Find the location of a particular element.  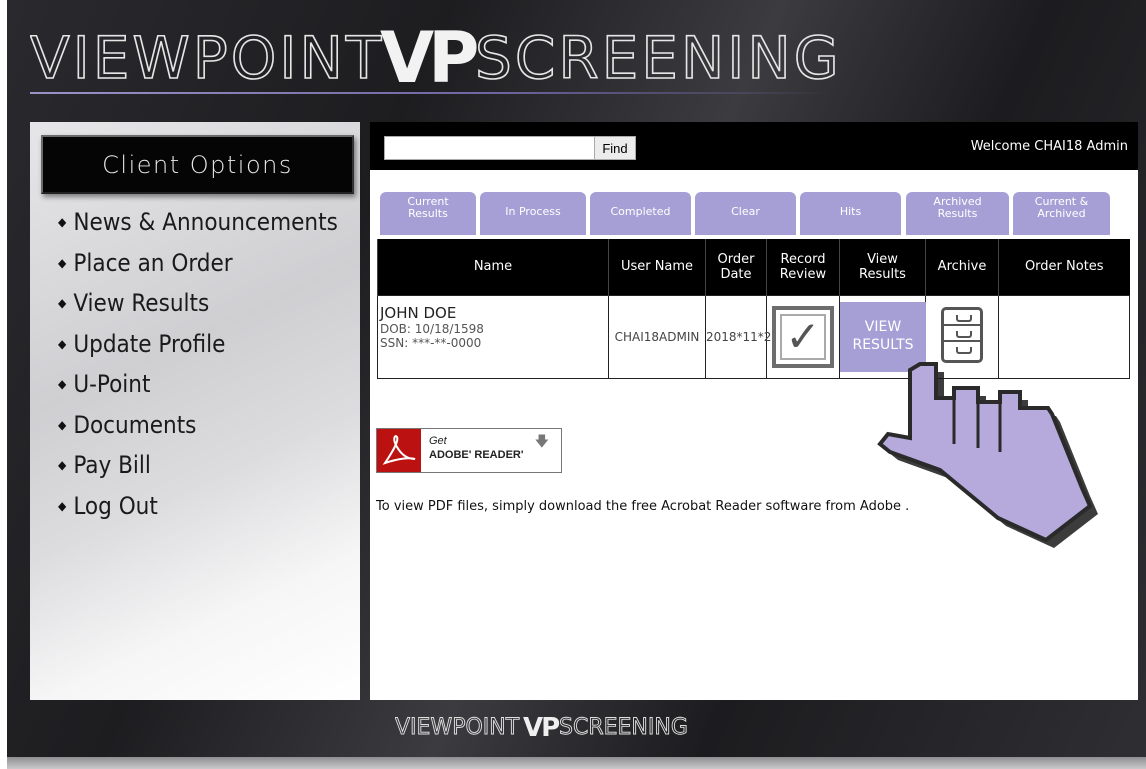

sidebar-item-news: ◆ News & Announcements is located at coordinates (198, 222).